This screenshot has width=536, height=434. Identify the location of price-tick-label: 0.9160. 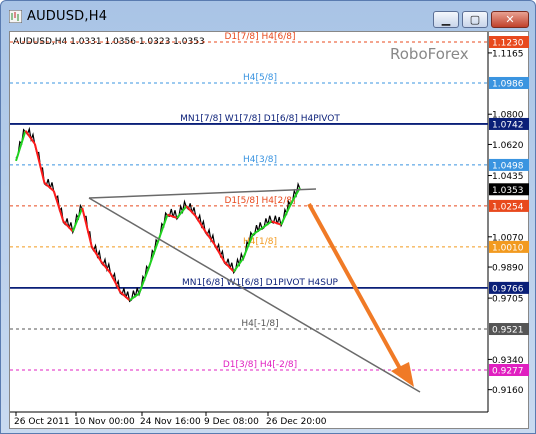
(508, 391).